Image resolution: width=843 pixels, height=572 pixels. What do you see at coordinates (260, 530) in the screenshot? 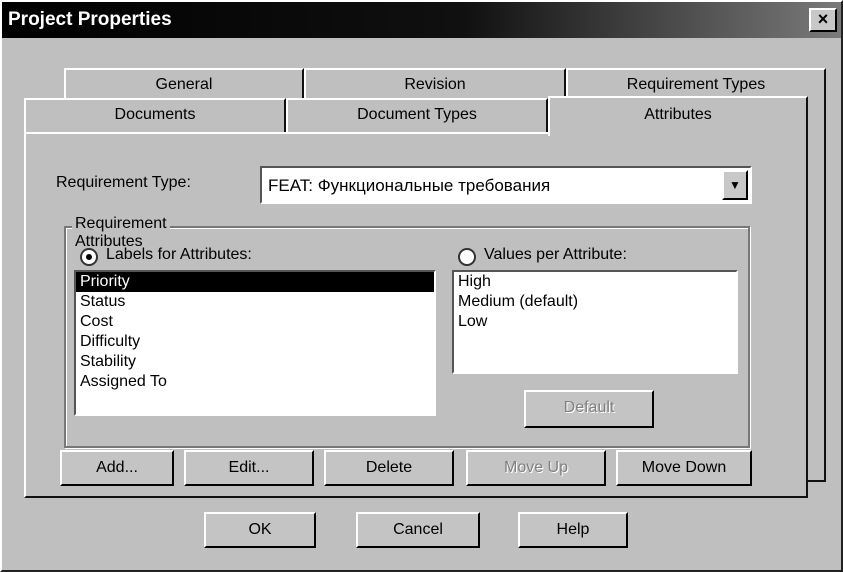
I see `ok-button: OK` at bounding box center [260, 530].